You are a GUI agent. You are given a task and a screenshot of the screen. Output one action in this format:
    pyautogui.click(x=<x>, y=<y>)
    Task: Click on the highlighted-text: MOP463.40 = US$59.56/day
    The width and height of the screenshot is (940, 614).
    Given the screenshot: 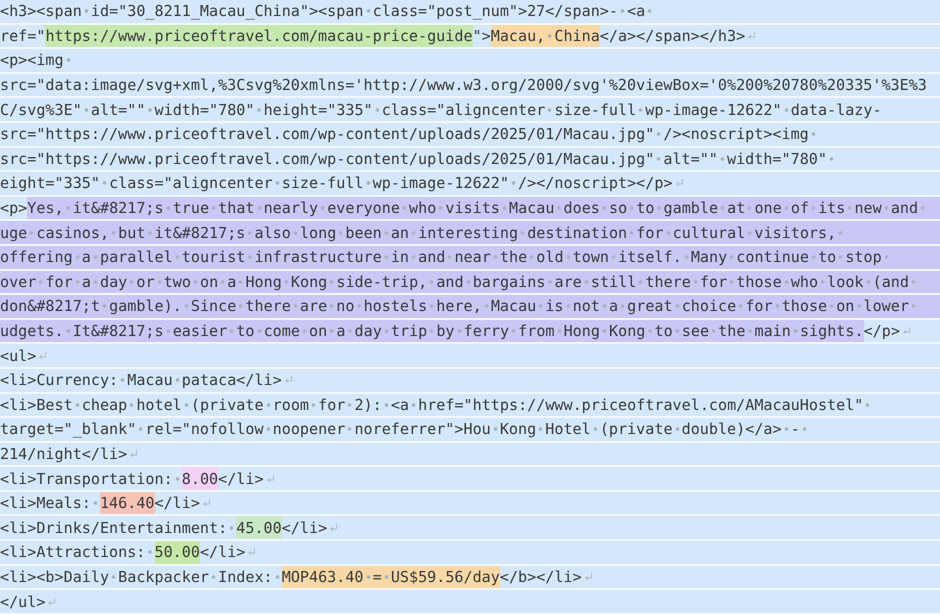 What is the action you would take?
    pyautogui.click(x=391, y=577)
    